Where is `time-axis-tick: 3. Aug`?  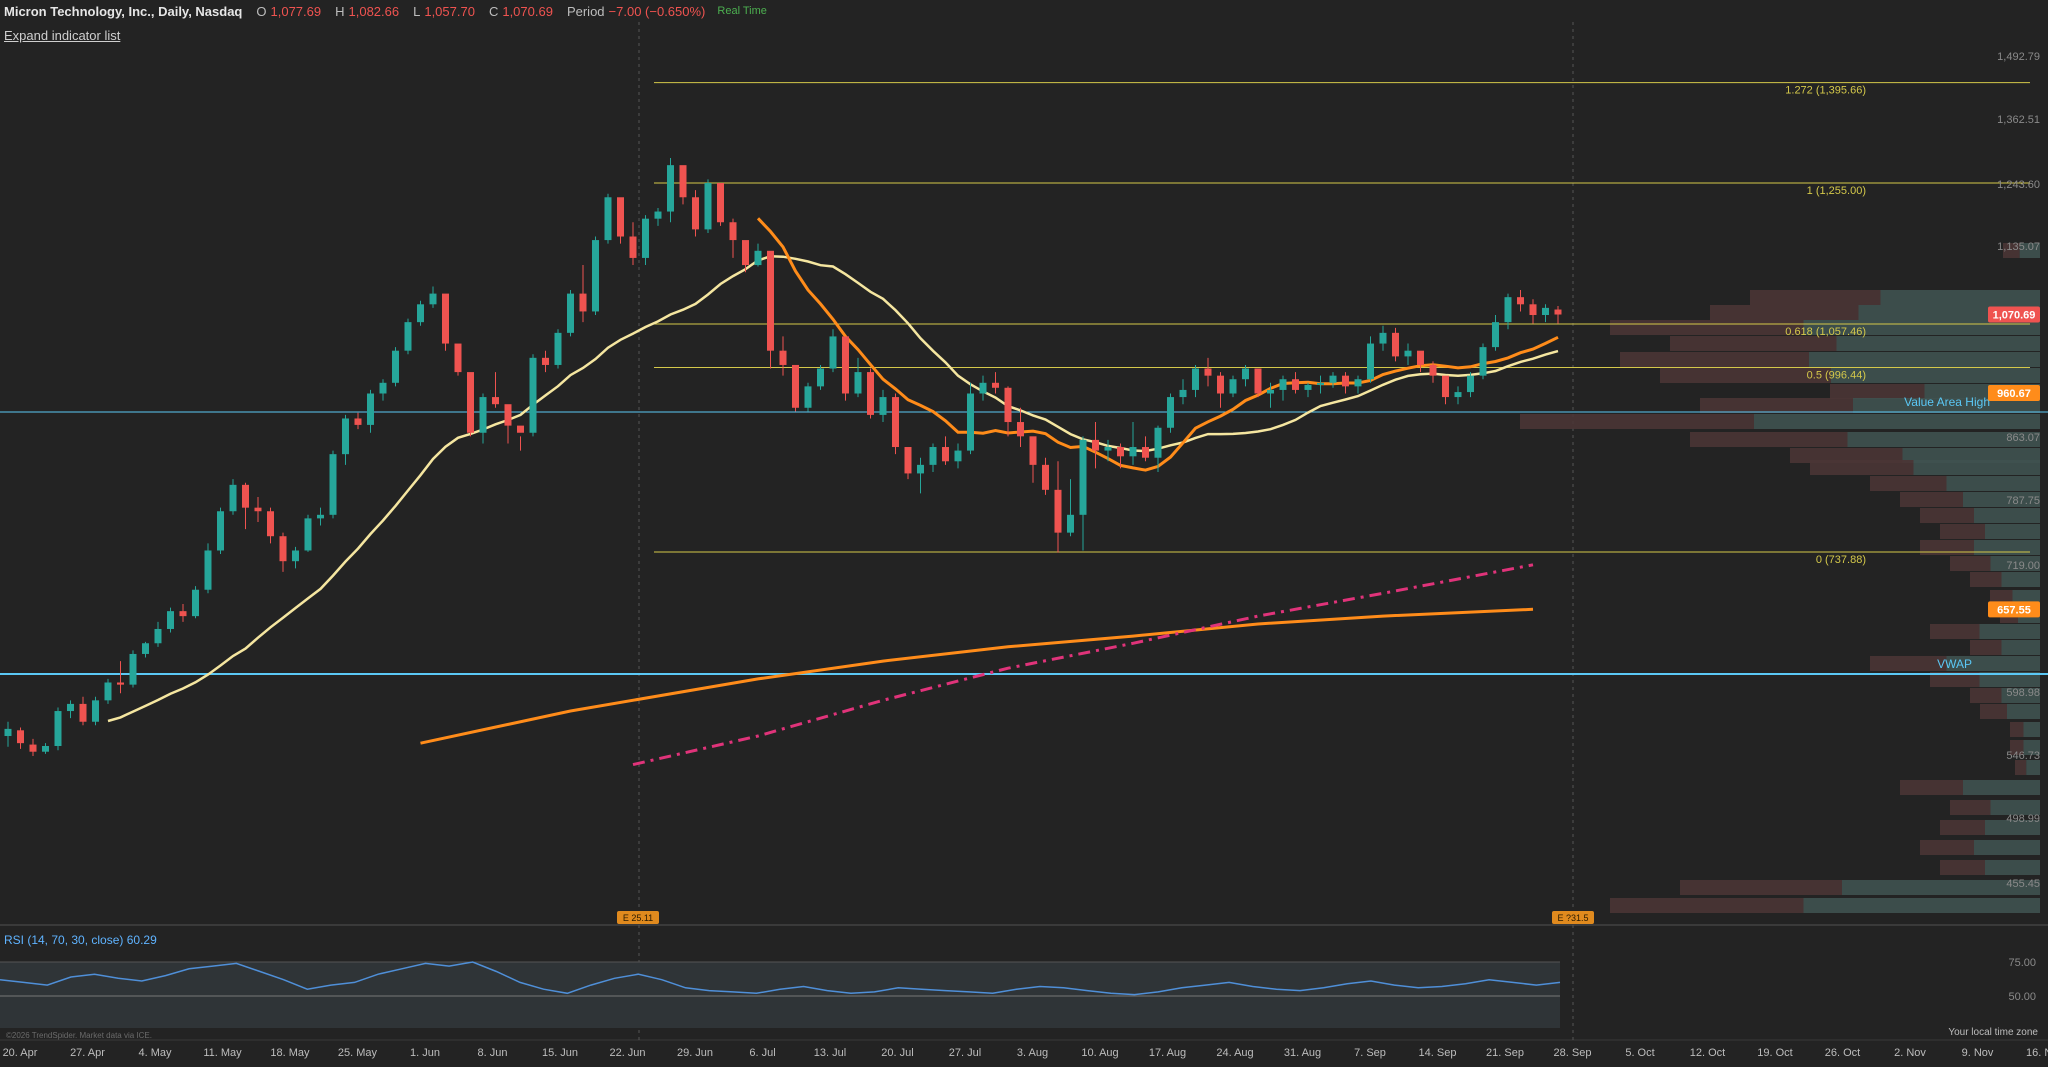 time-axis-tick: 3. Aug is located at coordinates (1032, 1053).